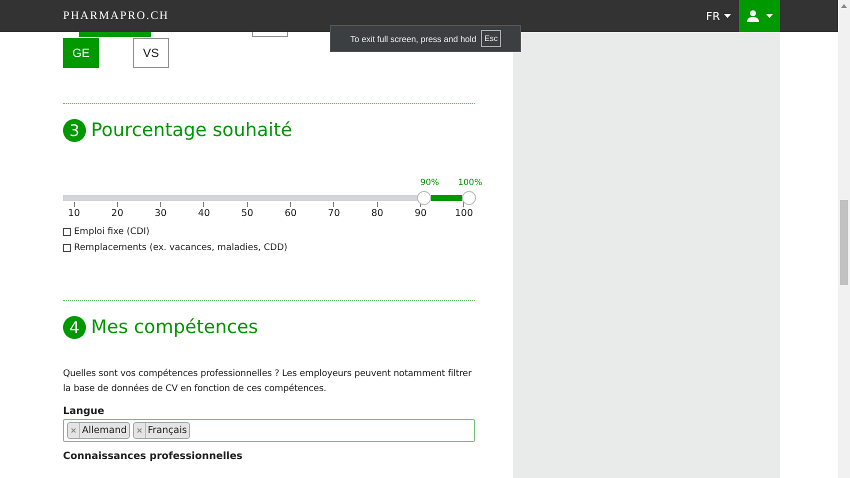 Image resolution: width=850 pixels, height=478 pixels. I want to click on tick-label: 40, so click(204, 213).